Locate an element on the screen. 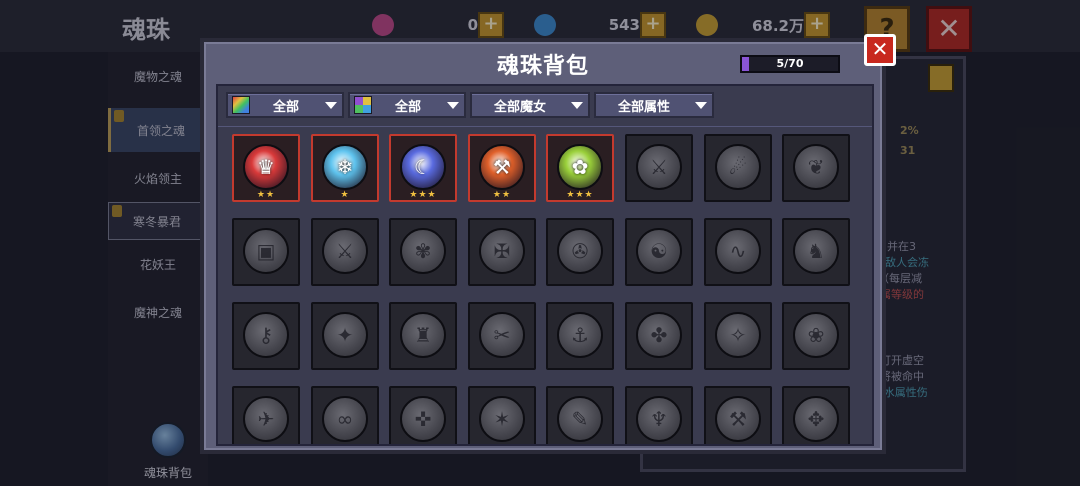 Image resolution: width=1080 pixels, height=486 pixels. beast-silhouette-icon: ☯ is located at coordinates (659, 251).